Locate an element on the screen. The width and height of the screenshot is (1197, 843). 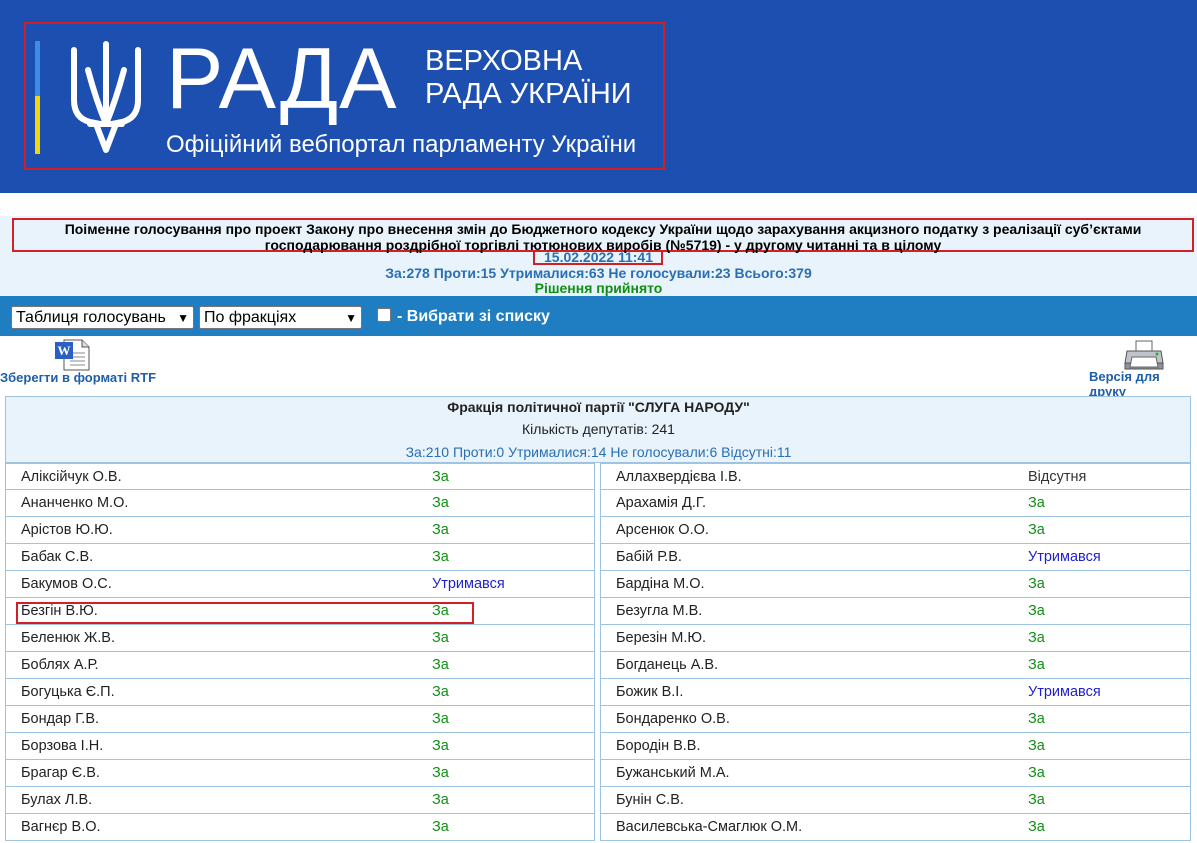
deputy-name: Василевська-Смаглюк О.М. is located at coordinates (709, 827).